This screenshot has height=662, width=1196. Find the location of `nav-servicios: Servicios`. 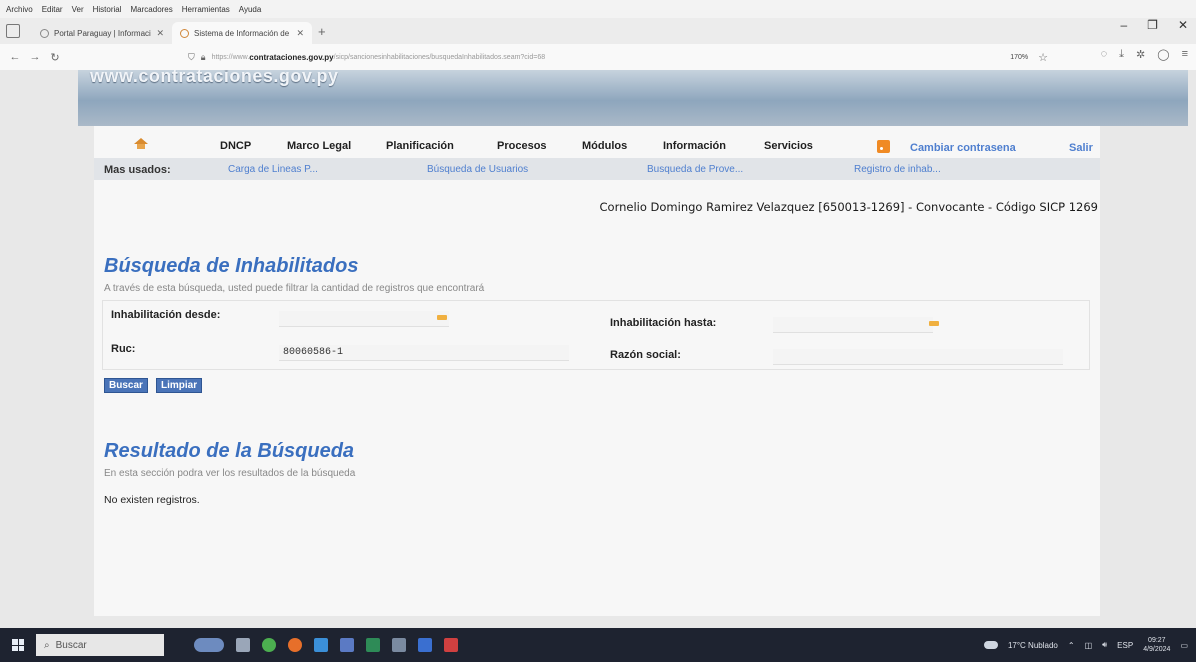

nav-servicios: Servicios is located at coordinates (788, 146).